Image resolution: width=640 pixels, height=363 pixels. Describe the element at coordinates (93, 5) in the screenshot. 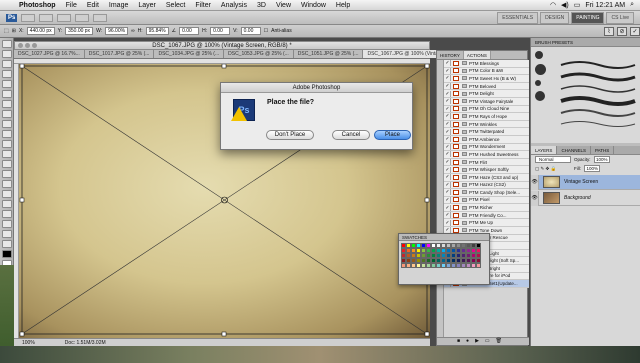

I see `menu-edit: Edit` at that location.